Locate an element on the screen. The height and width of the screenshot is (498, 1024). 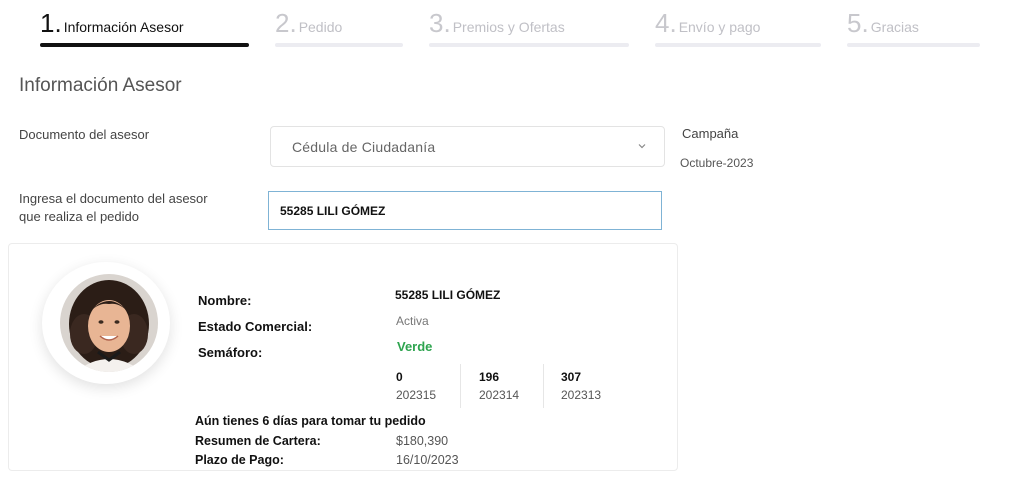
payment-term-value: 16/10/2023 is located at coordinates (427, 460).